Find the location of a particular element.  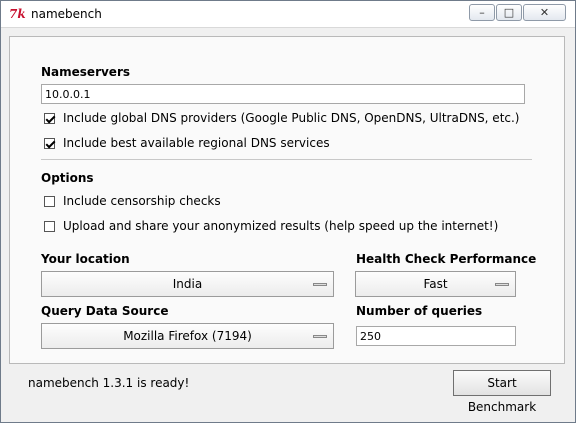

location-heading: Your location is located at coordinates (85, 259).